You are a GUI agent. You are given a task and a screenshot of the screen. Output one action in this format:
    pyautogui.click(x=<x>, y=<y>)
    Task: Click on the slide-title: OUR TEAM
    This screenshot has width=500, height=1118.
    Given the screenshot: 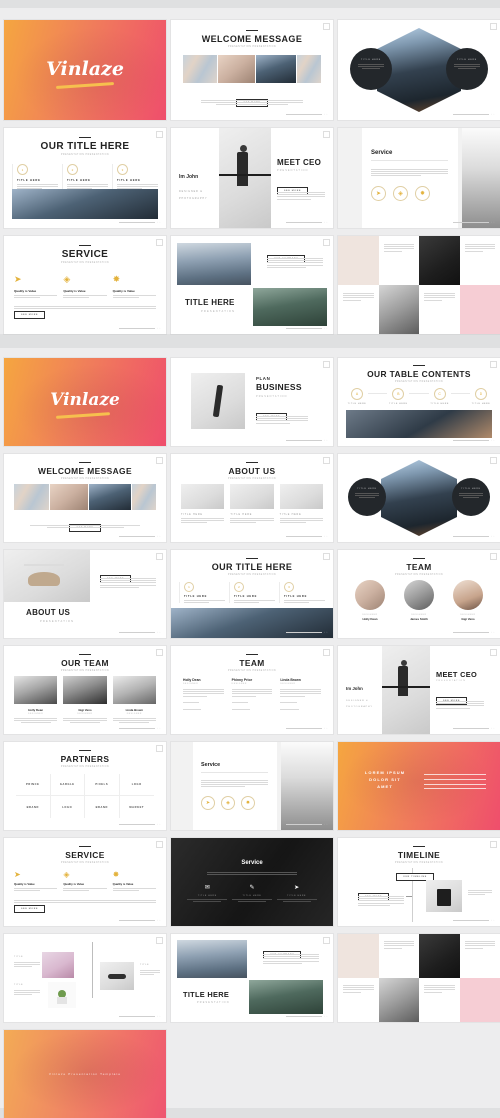 What is the action you would take?
    pyautogui.click(x=85, y=663)
    